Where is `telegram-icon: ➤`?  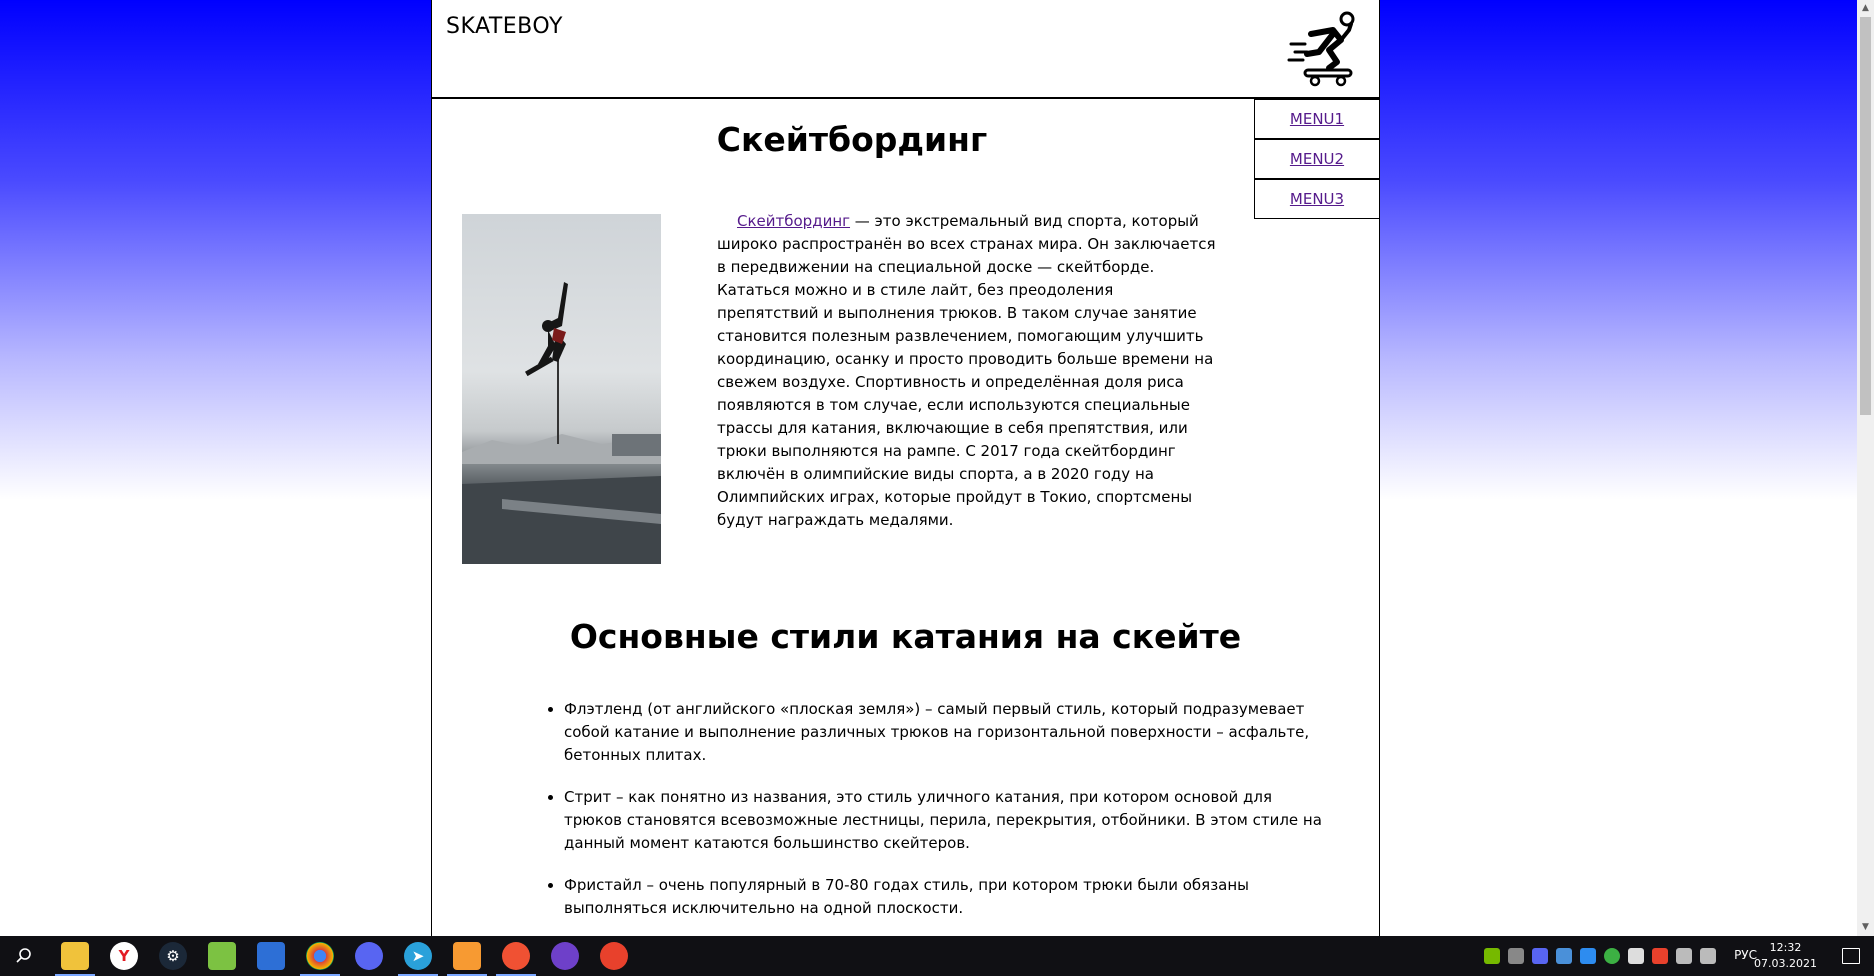
telegram-icon: ➤ is located at coordinates (418, 956).